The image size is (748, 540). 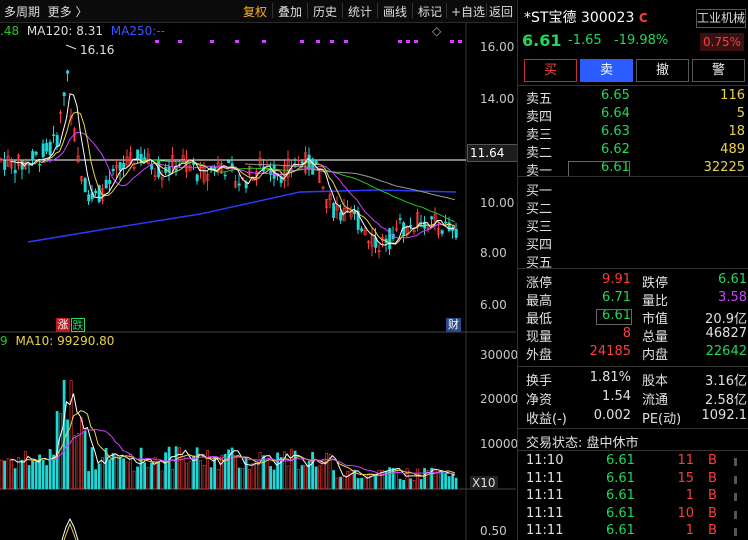 I want to click on financial-badge: 财, so click(x=453, y=325).